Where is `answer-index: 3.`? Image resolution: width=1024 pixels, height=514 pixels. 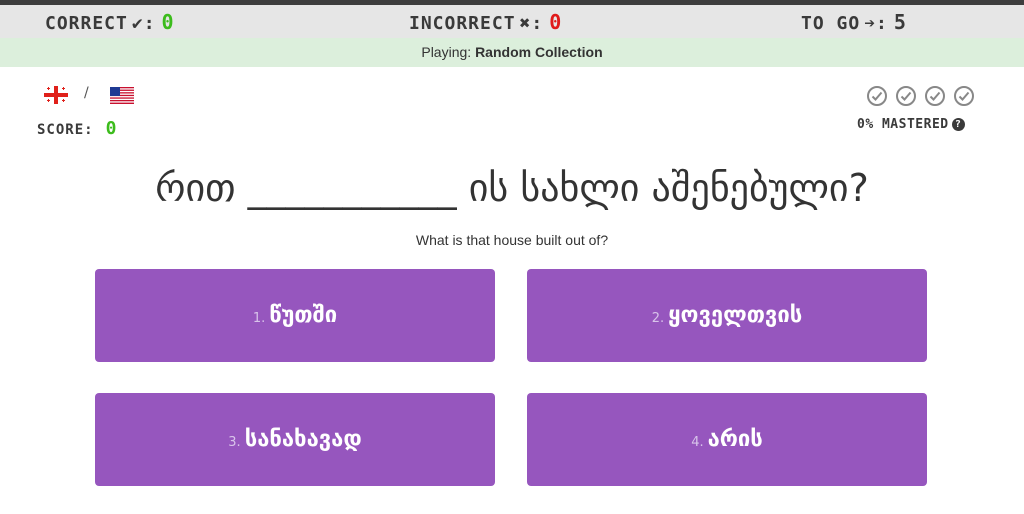
answer-index: 3. is located at coordinates (234, 442).